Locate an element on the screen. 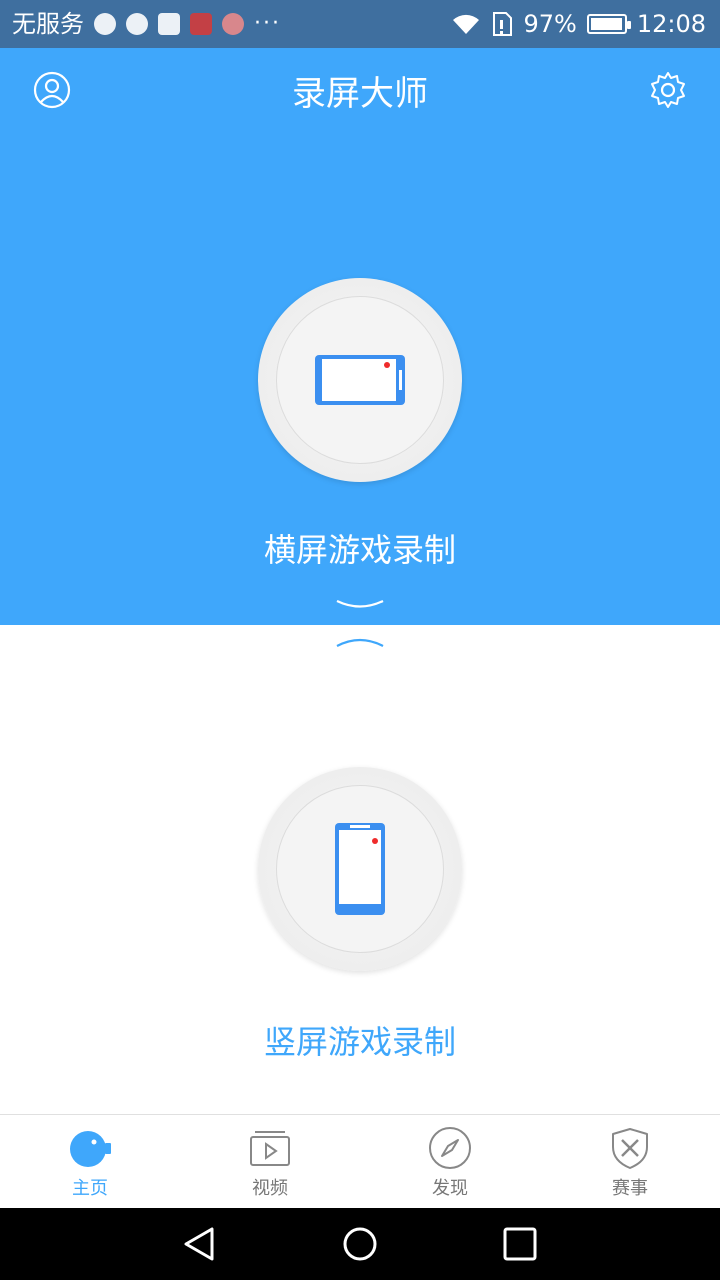  app-notification-icon is located at coordinates (105, 24).